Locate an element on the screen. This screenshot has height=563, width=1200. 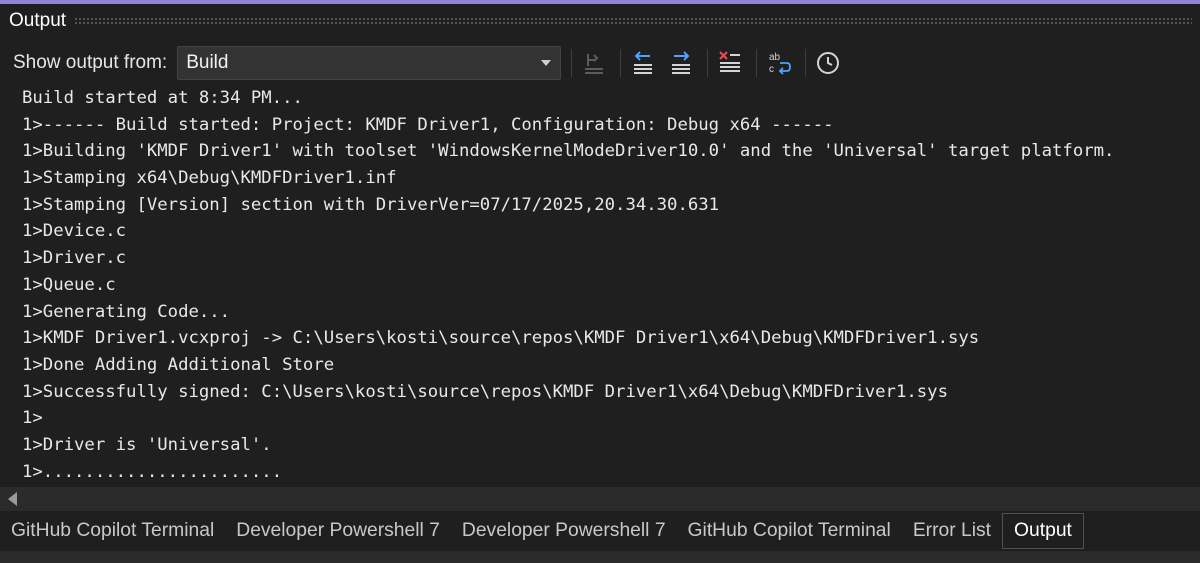
panel-title: Output is located at coordinates (38, 20).